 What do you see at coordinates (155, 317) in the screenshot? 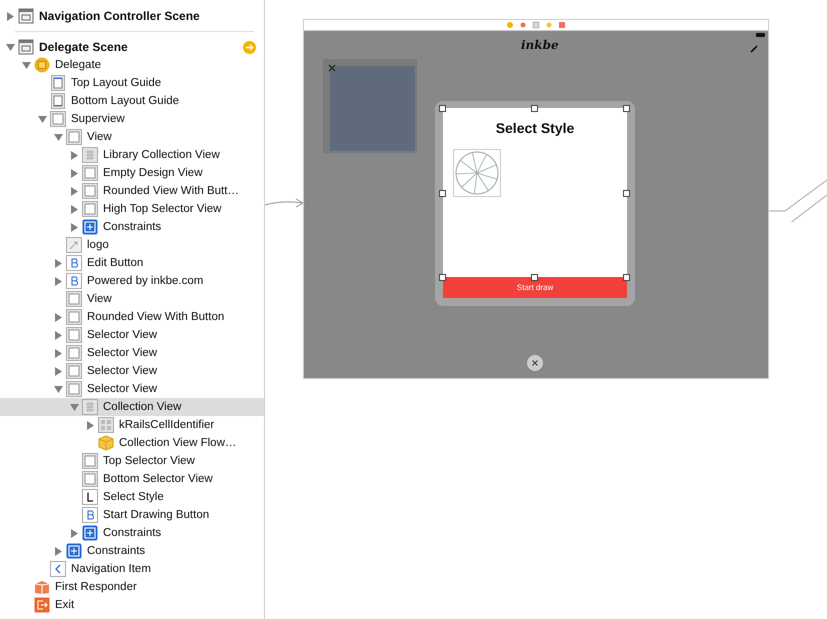
I see `outline-label: Rounded View With Button` at bounding box center [155, 317].